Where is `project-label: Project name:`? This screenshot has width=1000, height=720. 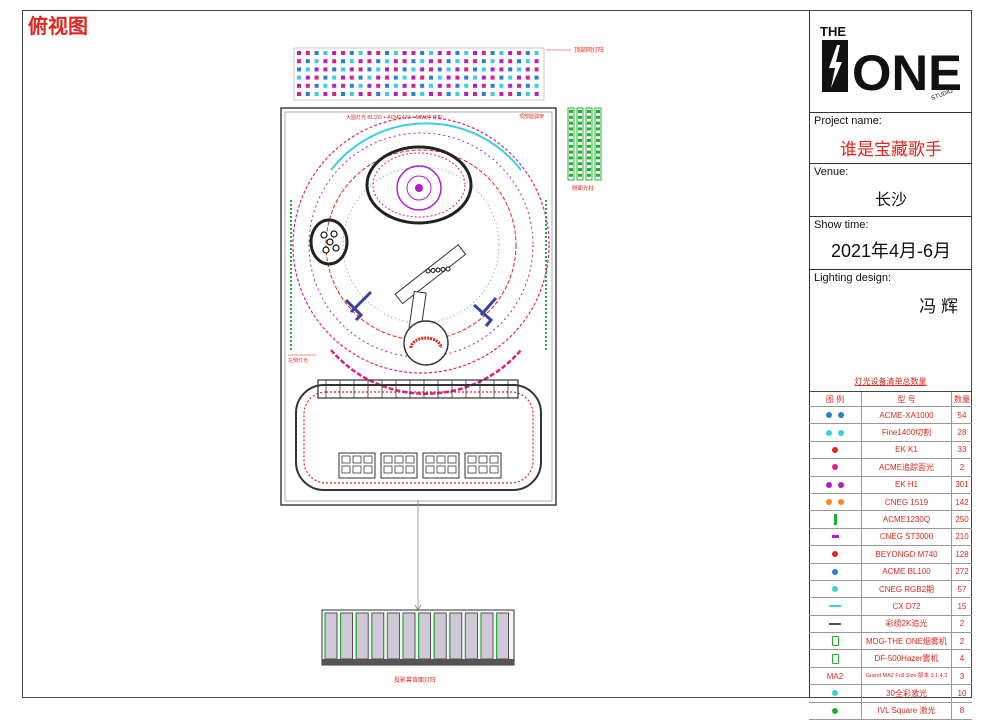 project-label: Project name: is located at coordinates (848, 121).